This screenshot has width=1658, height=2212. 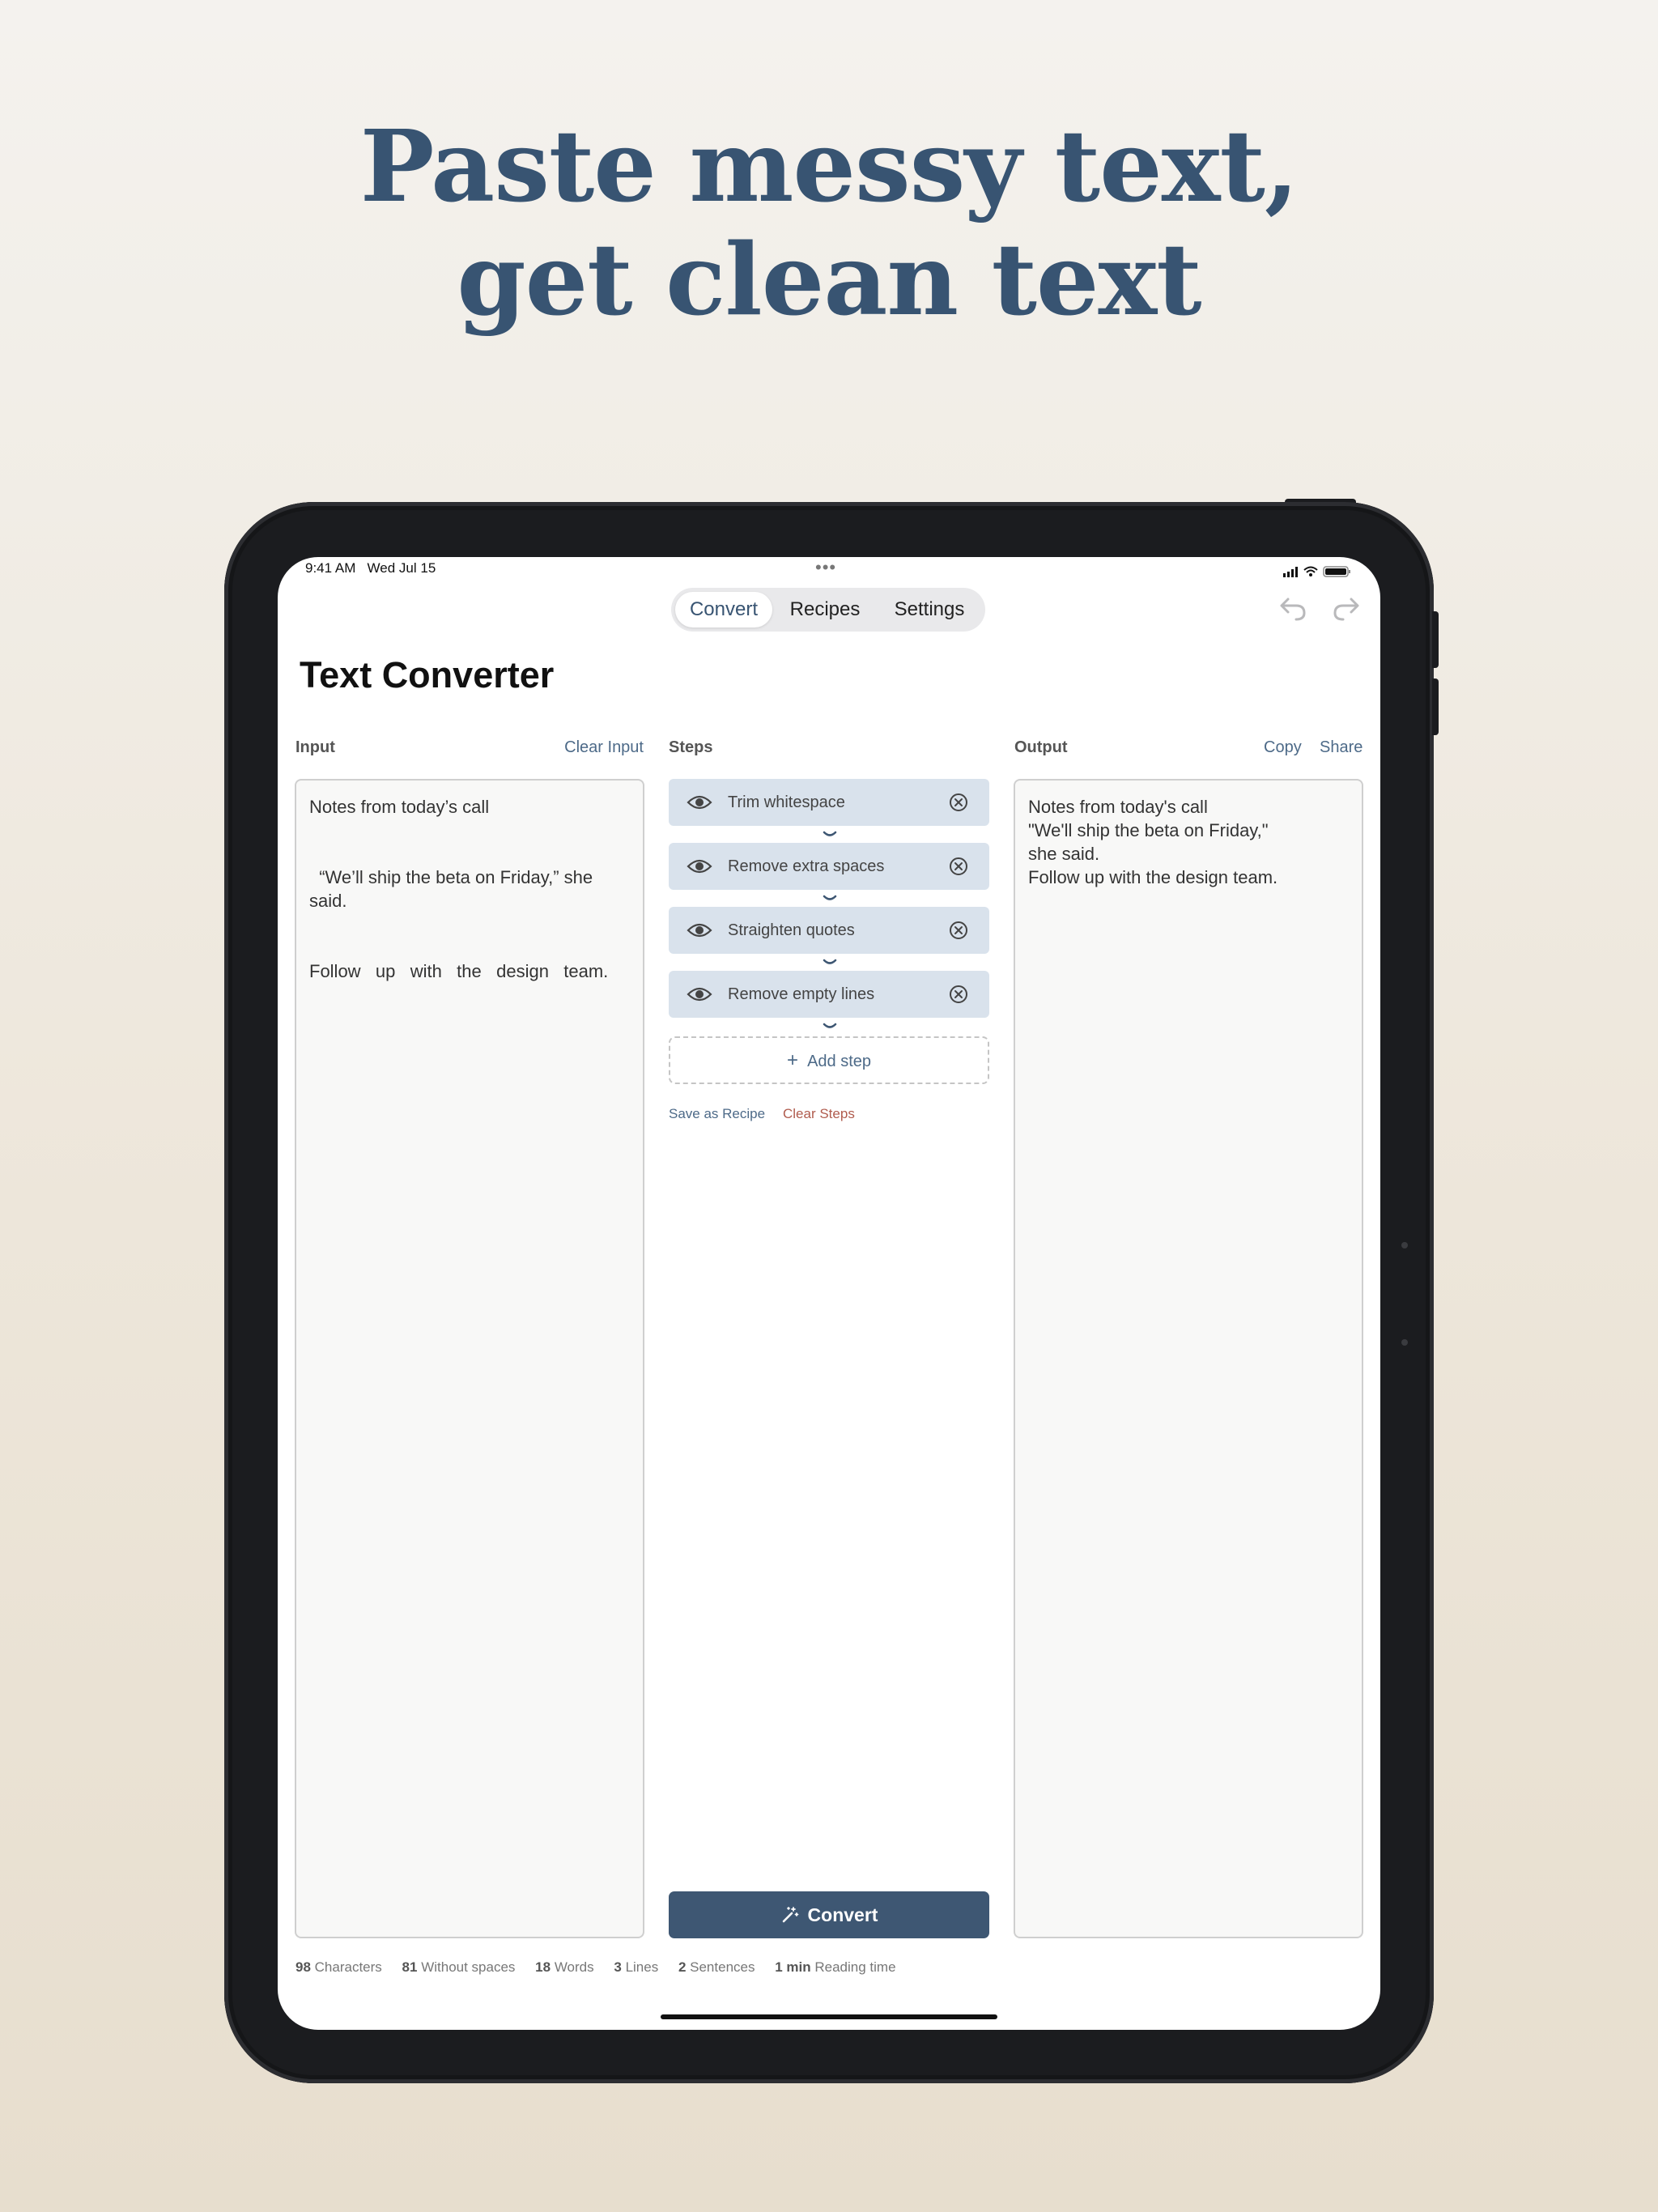 I want to click on copy-button: Copy, so click(x=1283, y=748).